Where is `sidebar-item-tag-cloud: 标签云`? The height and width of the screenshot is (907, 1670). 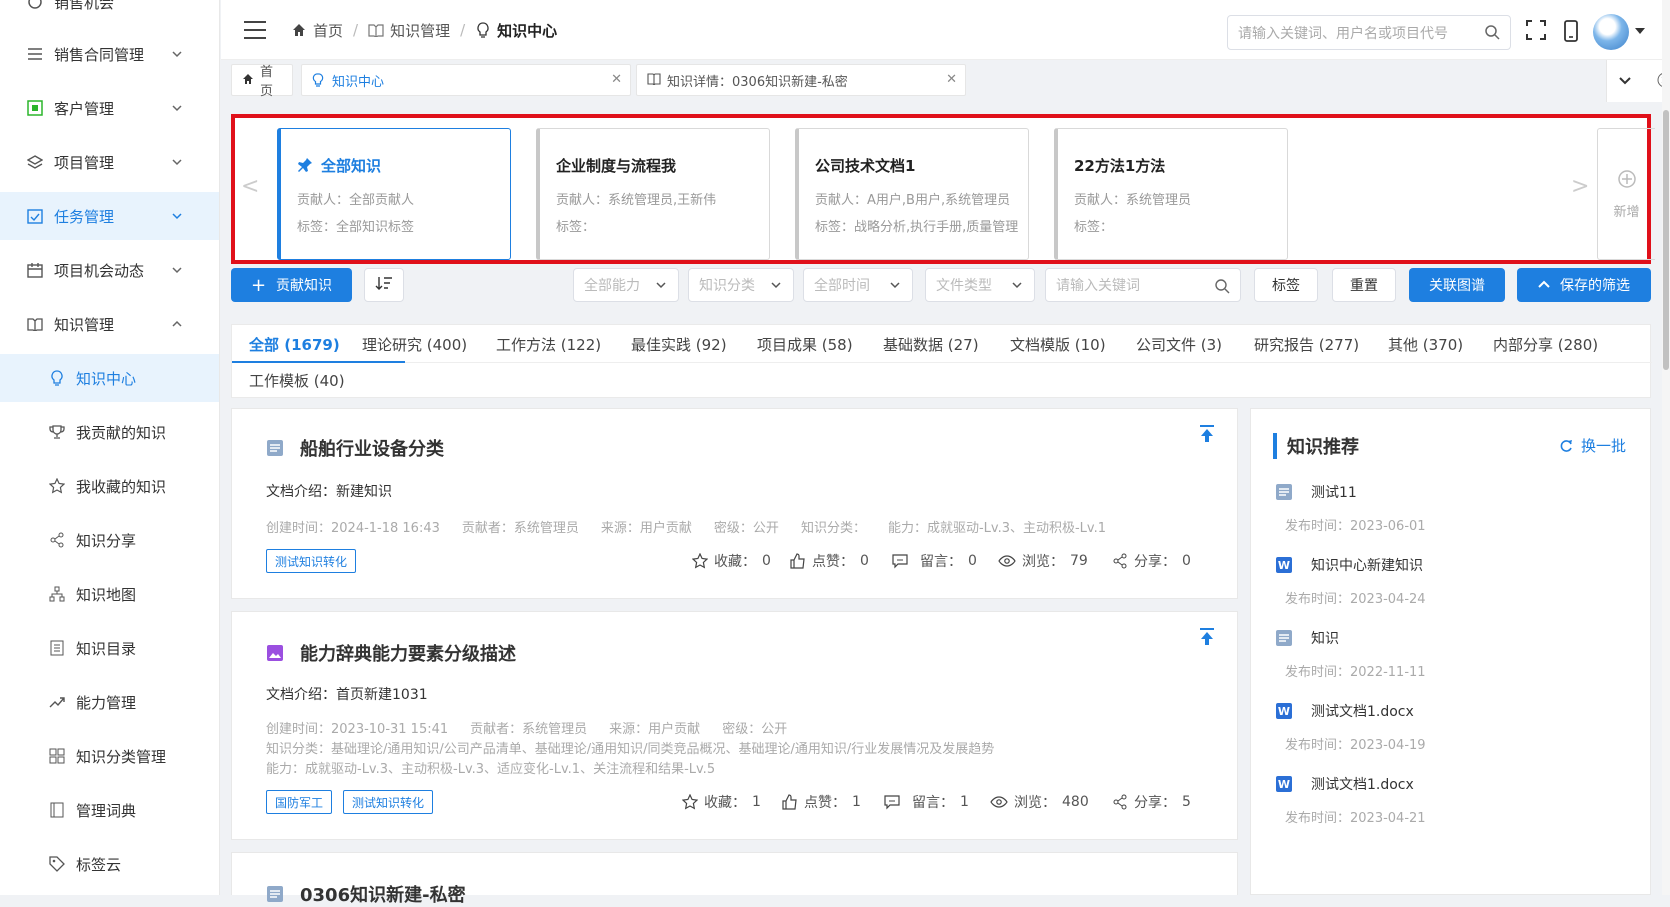 sidebar-item-tag-cloud: 标签云 is located at coordinates (109, 864).